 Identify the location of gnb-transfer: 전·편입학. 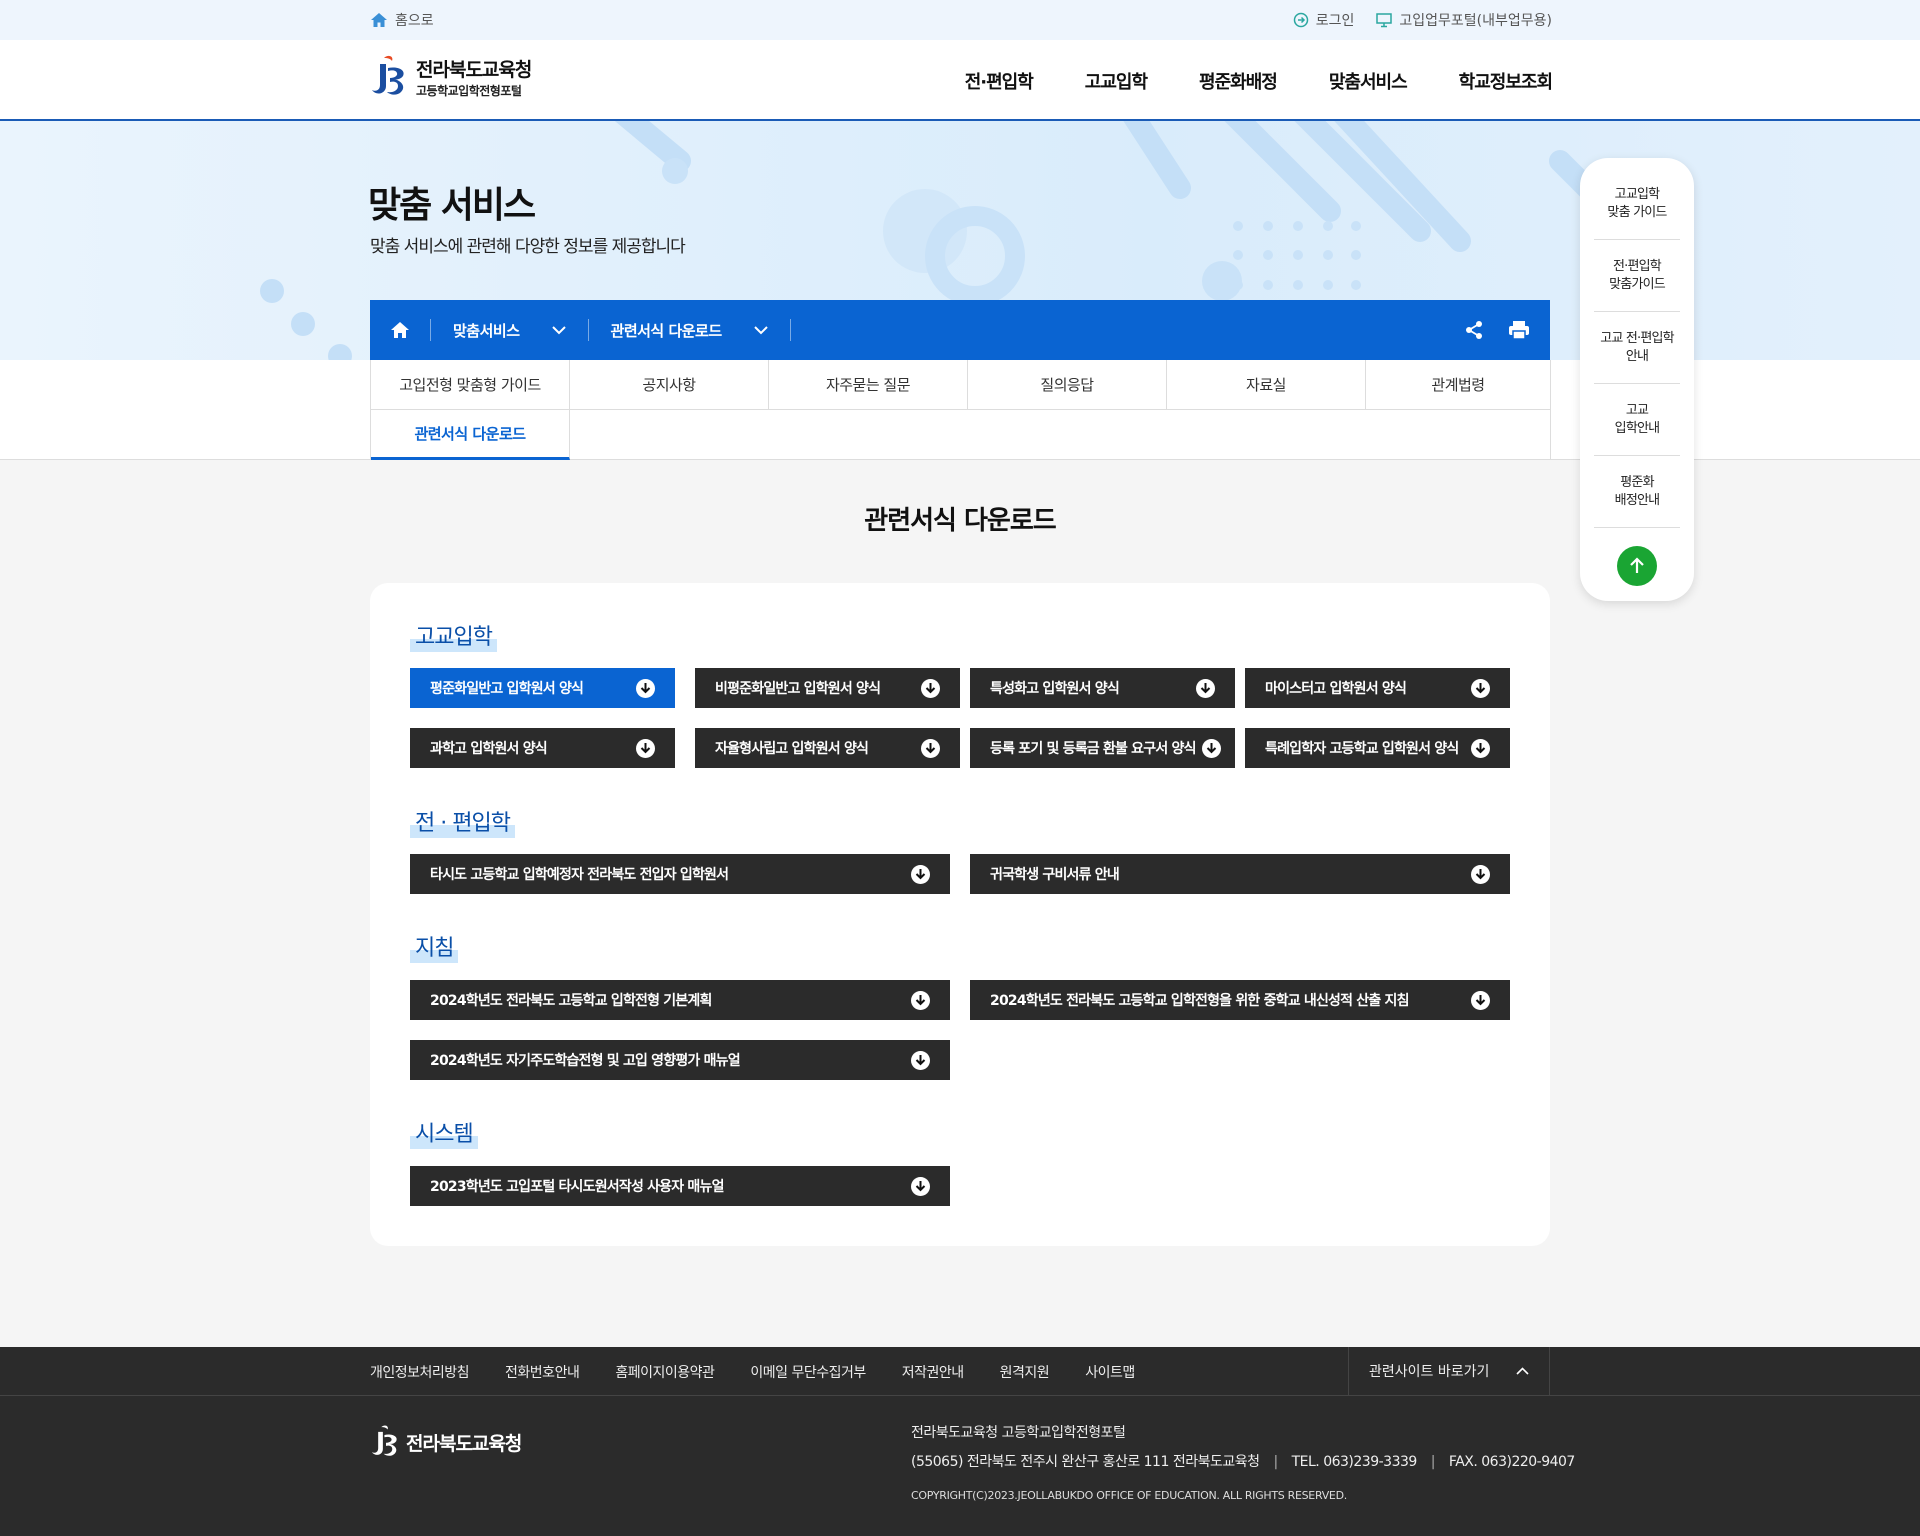
(999, 81).